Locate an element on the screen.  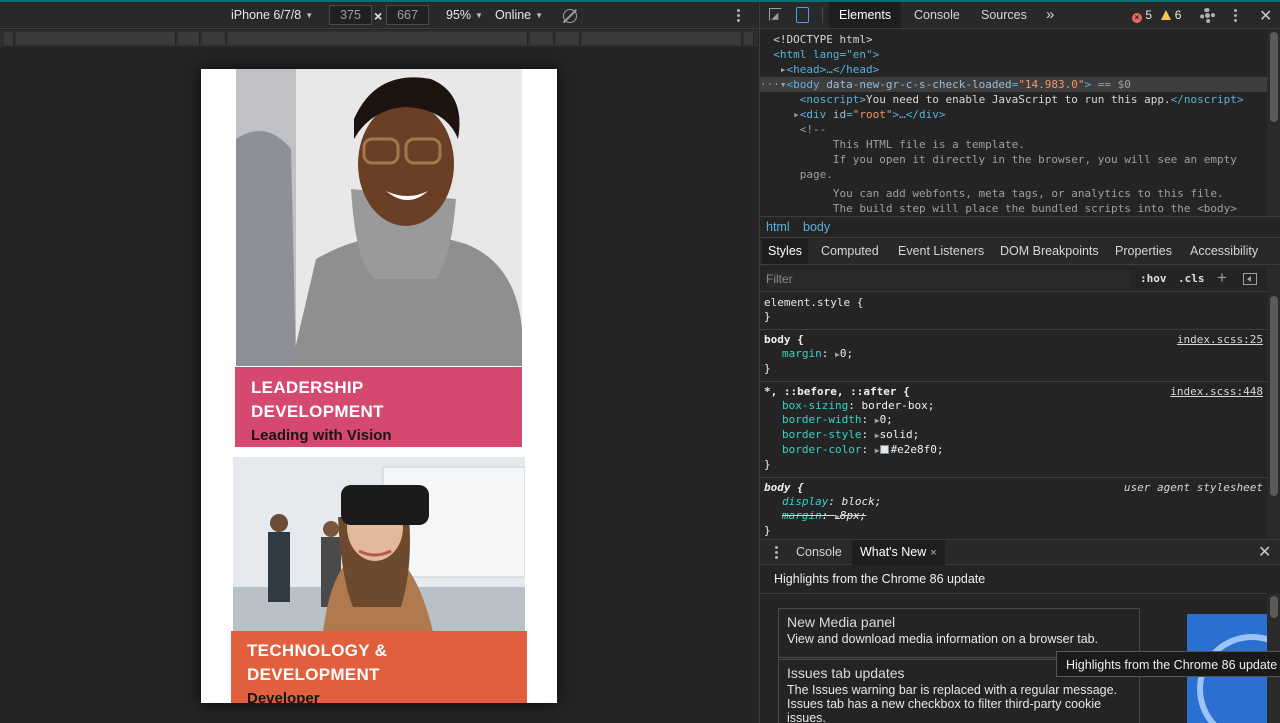
breadcrumb: html body is located at coordinates (1020, 227).